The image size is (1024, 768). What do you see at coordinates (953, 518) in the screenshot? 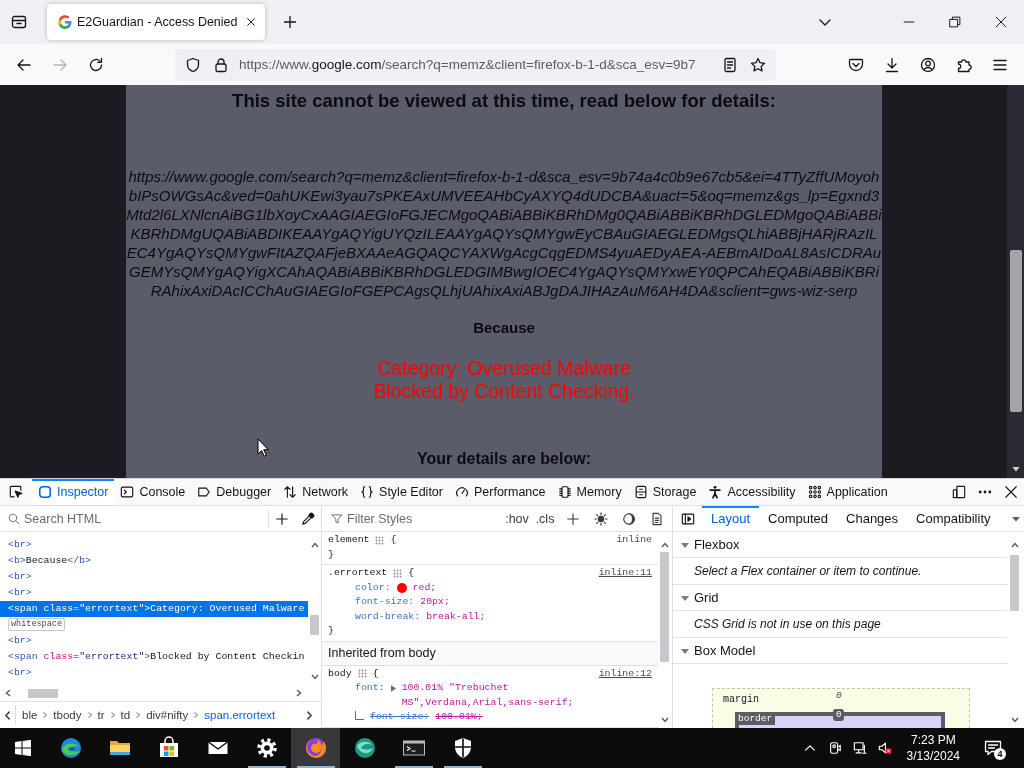
I see `sidebar-tab: Compatibility` at bounding box center [953, 518].